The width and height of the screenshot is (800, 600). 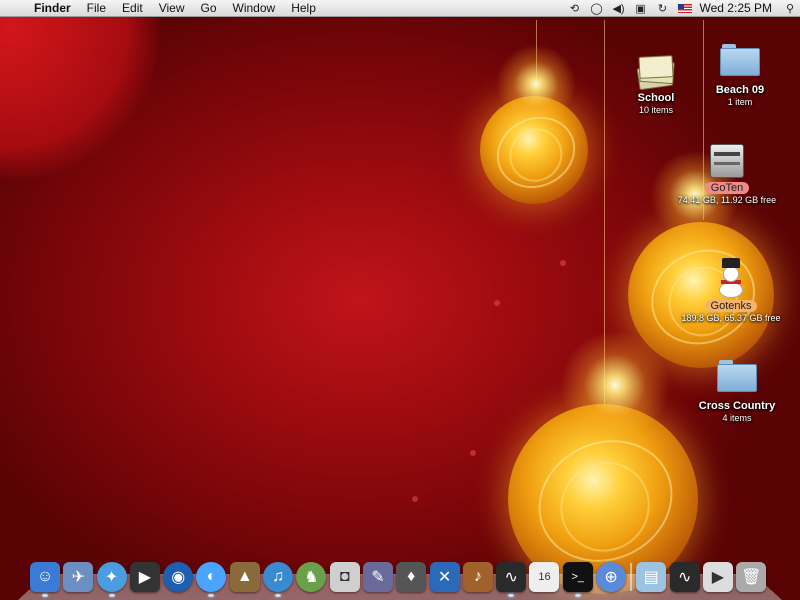 I want to click on ical-icon: 16, so click(x=544, y=577).